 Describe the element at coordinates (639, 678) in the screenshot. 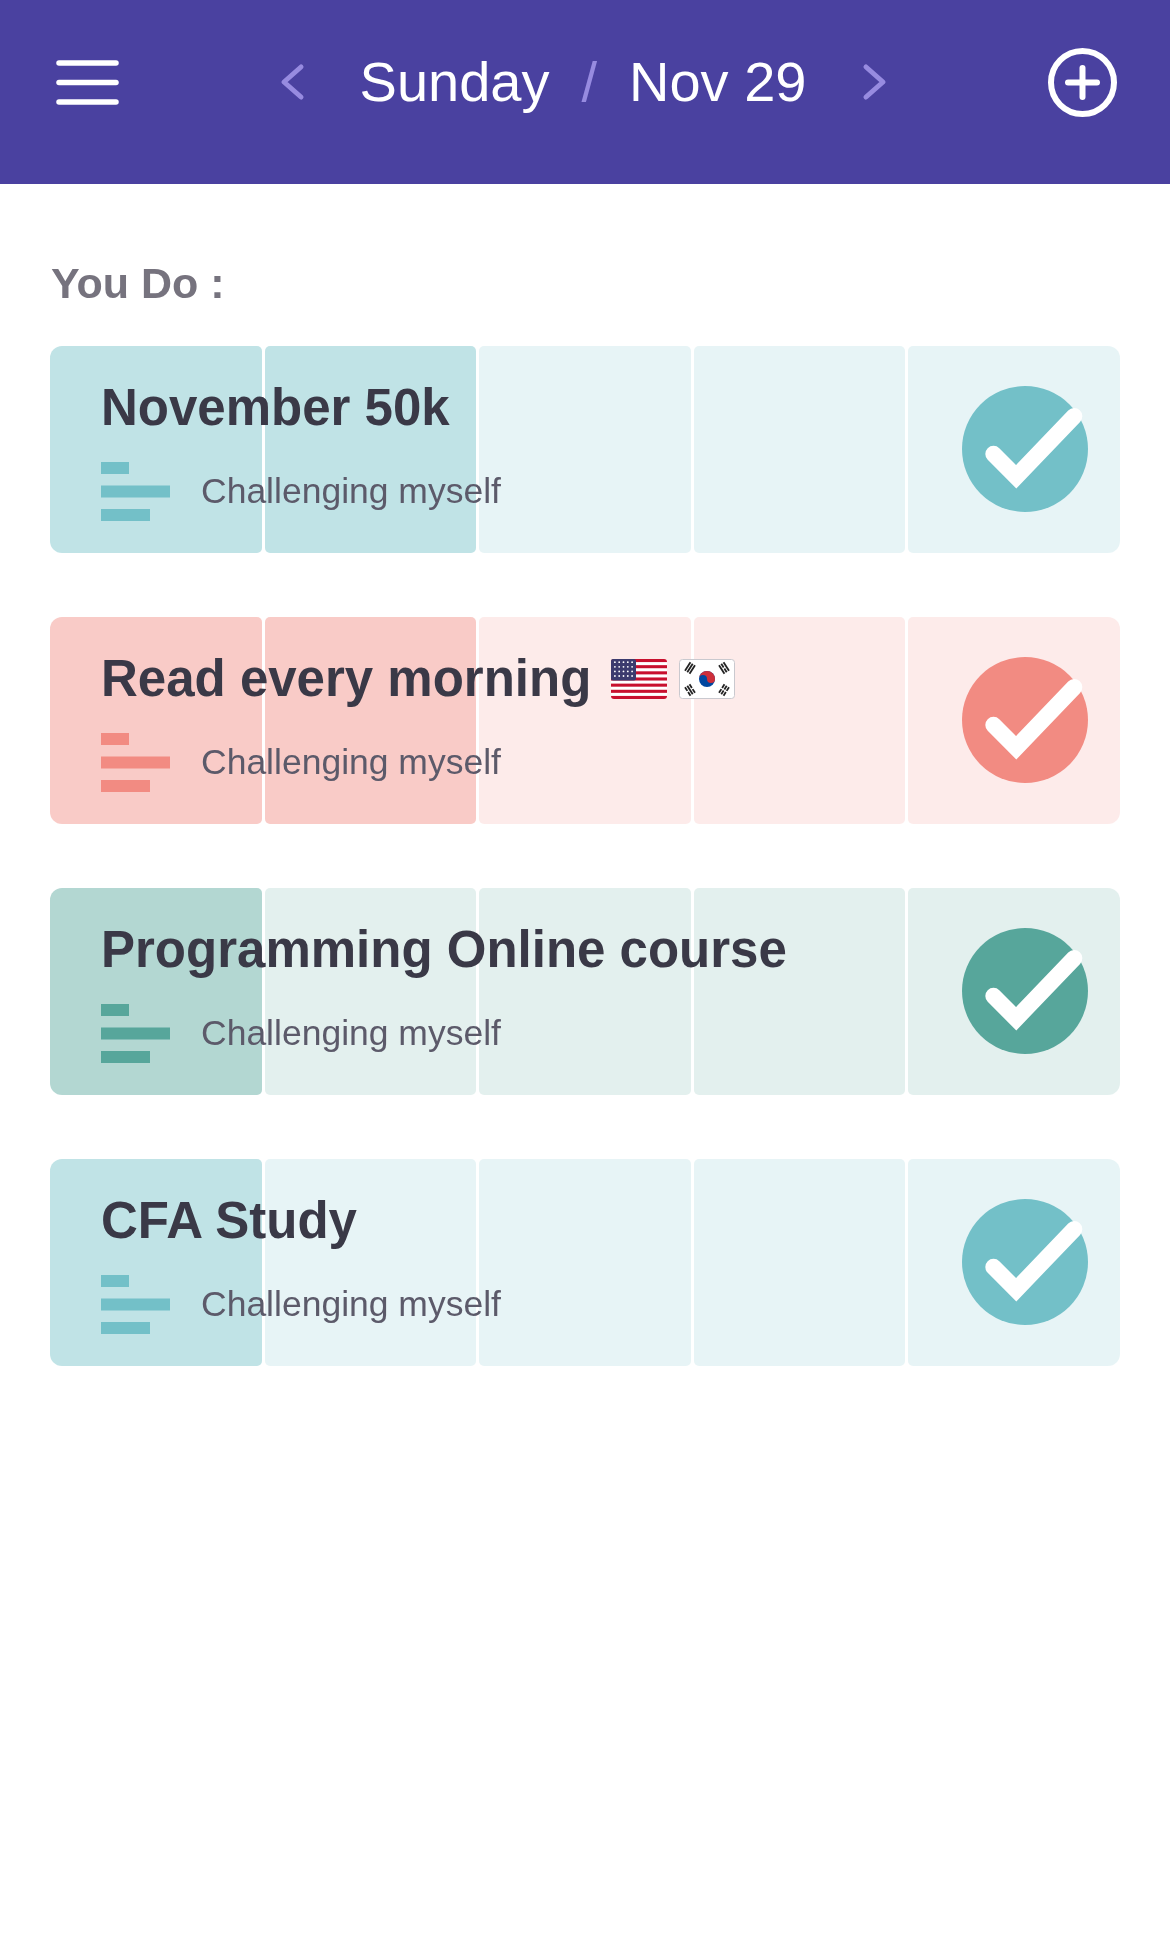

I see `us-flag-icon` at that location.